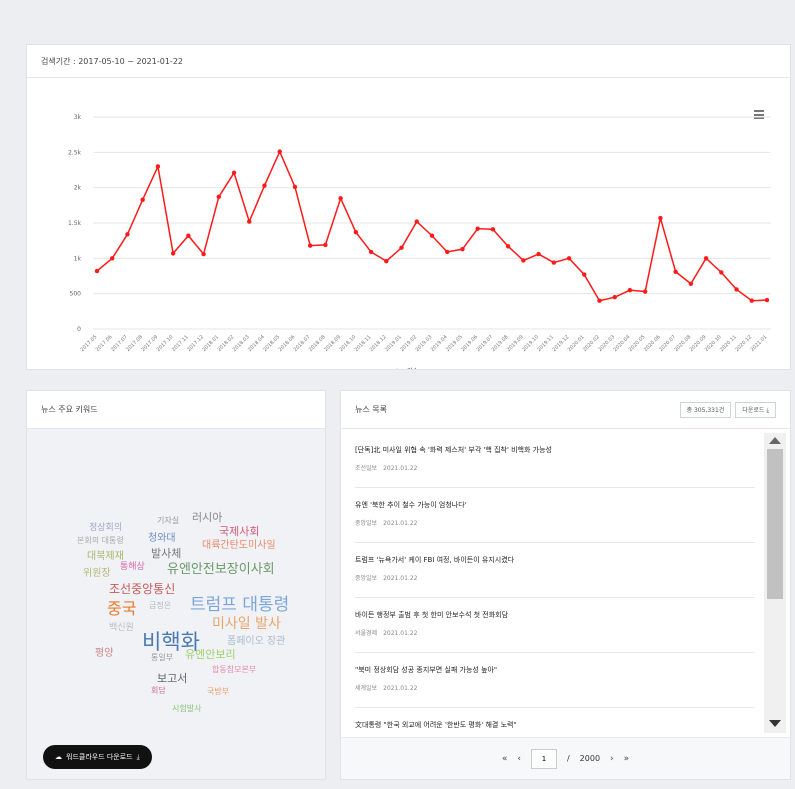 Image resolution: width=795 pixels, height=789 pixels. Describe the element at coordinates (627, 759) in the screenshot. I see `last-page-button: »` at that location.